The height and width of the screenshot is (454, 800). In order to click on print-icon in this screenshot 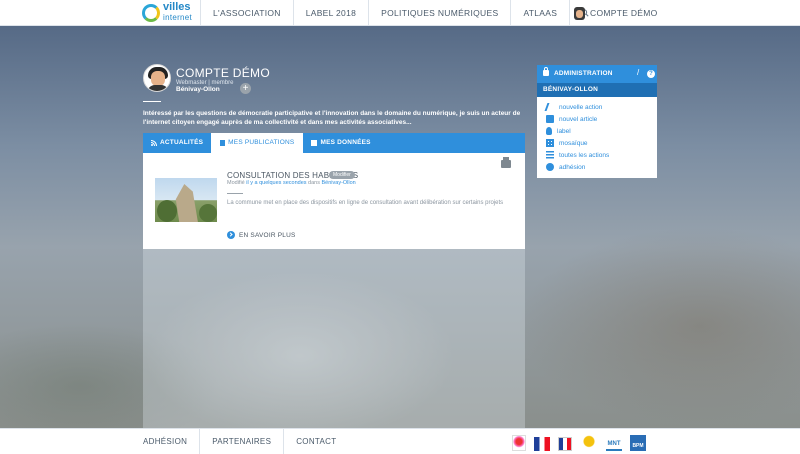, I will do `click(506, 162)`.